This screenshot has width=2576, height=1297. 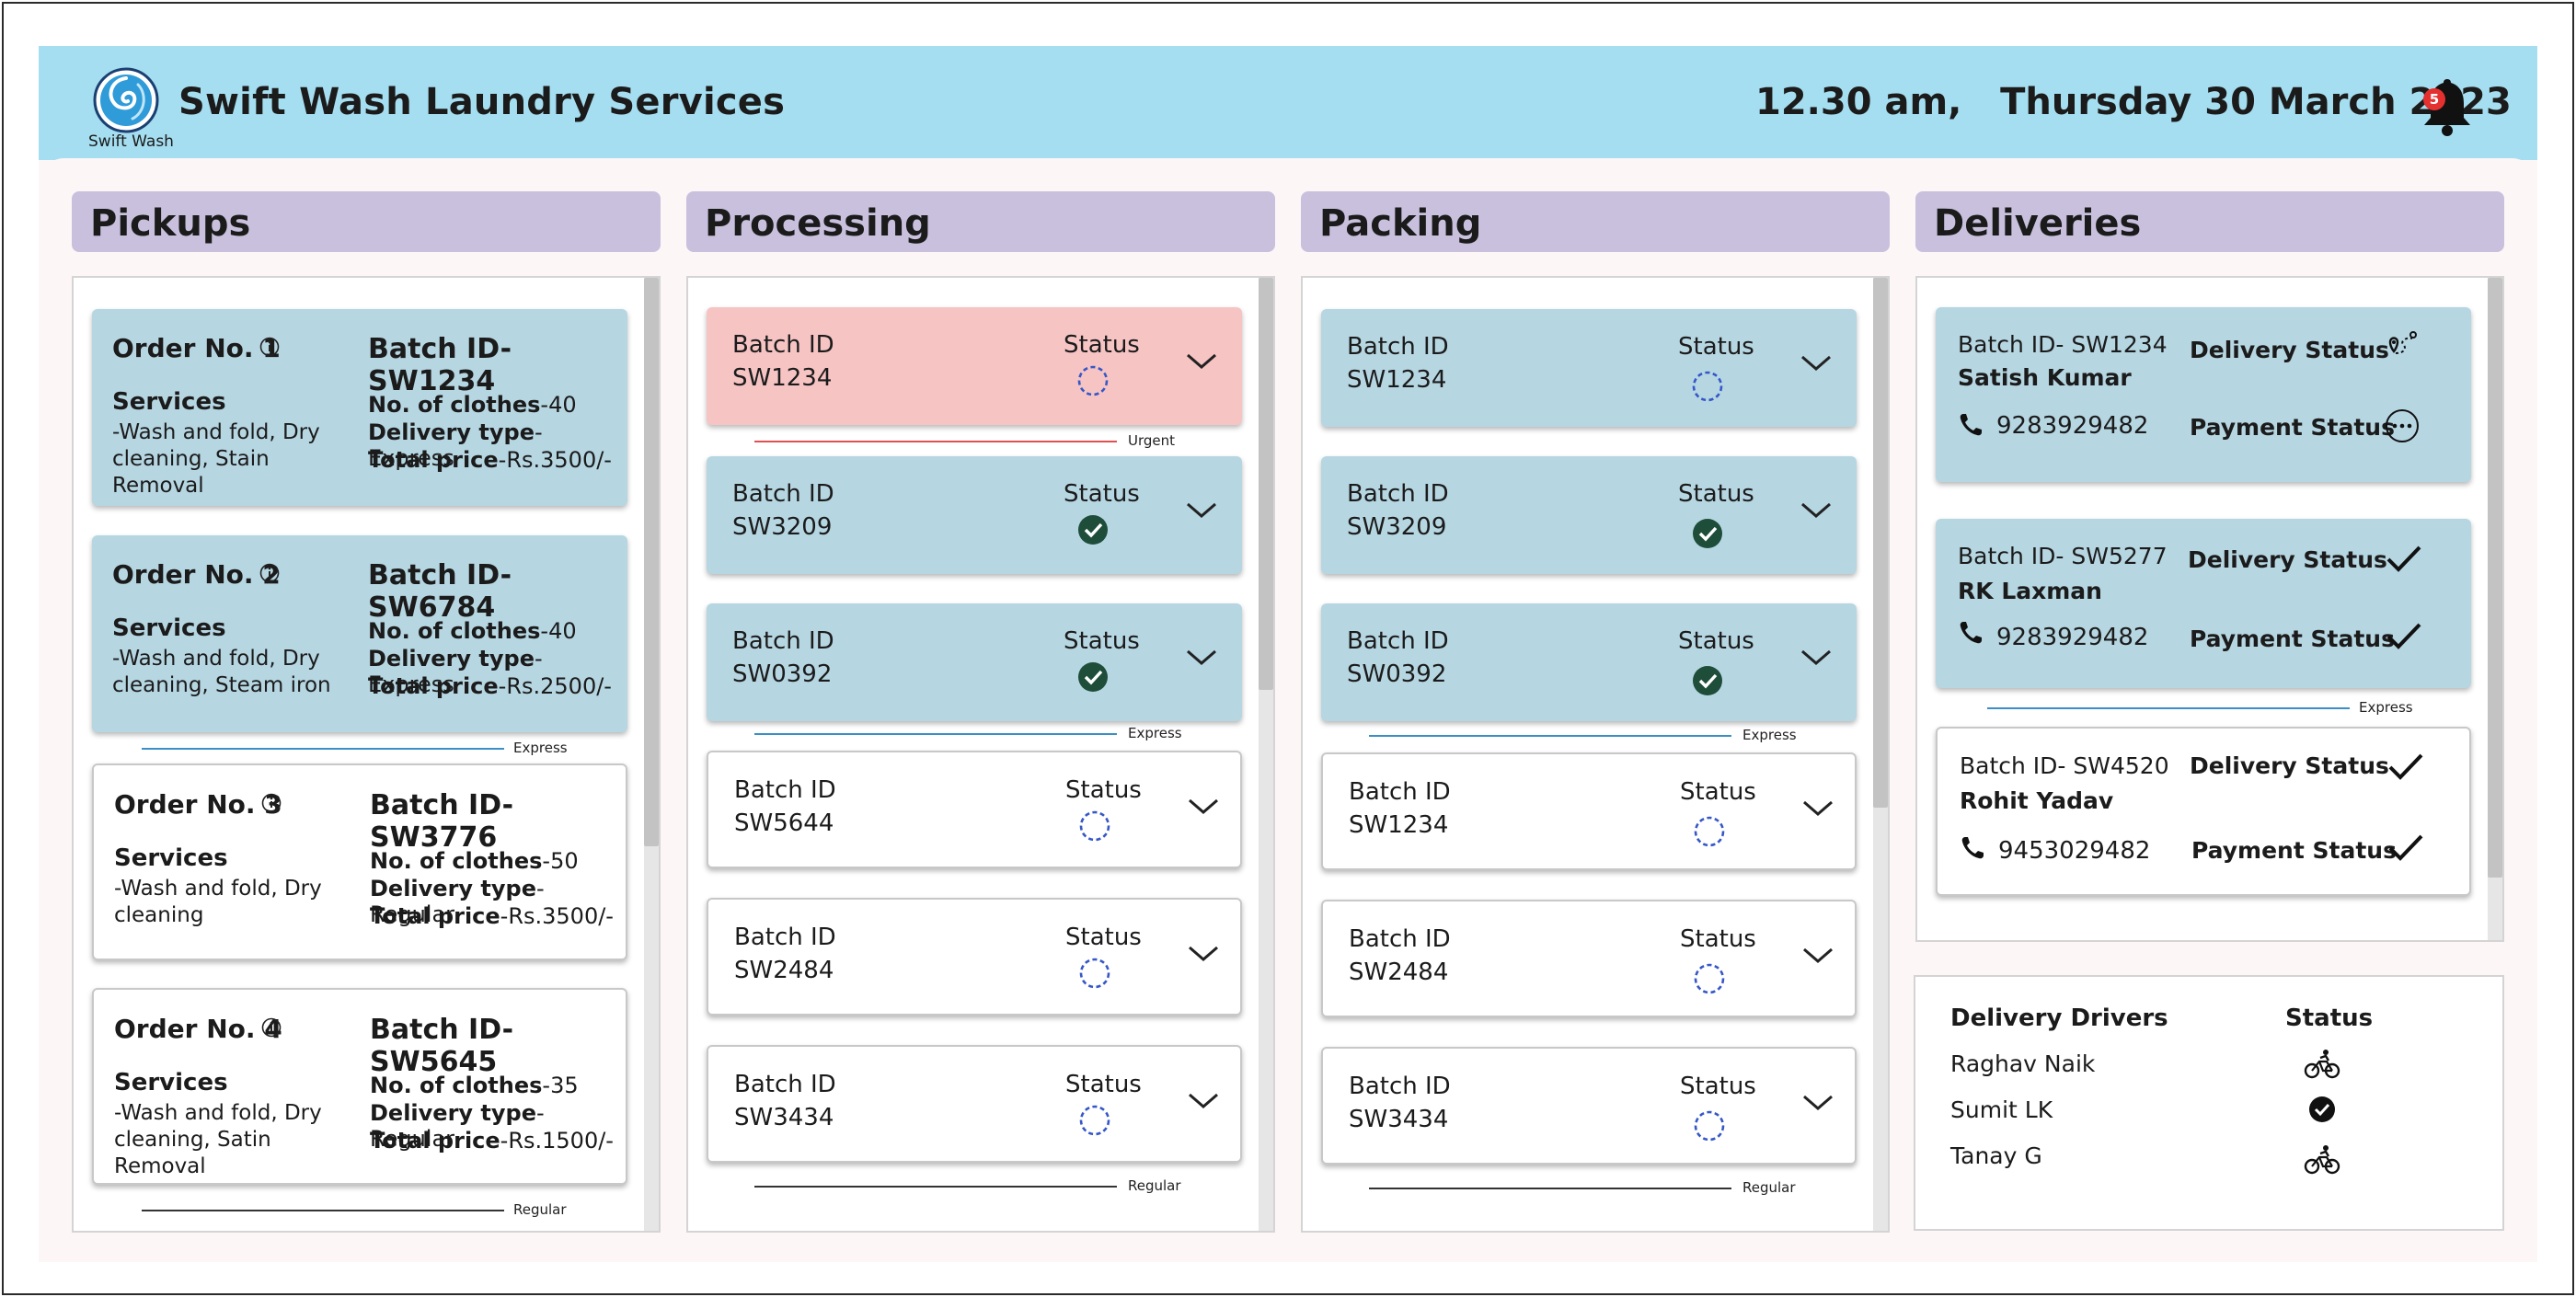 What do you see at coordinates (974, 810) in the screenshot?
I see `processing-batch-card: Batch ID SW5644 Status` at bounding box center [974, 810].